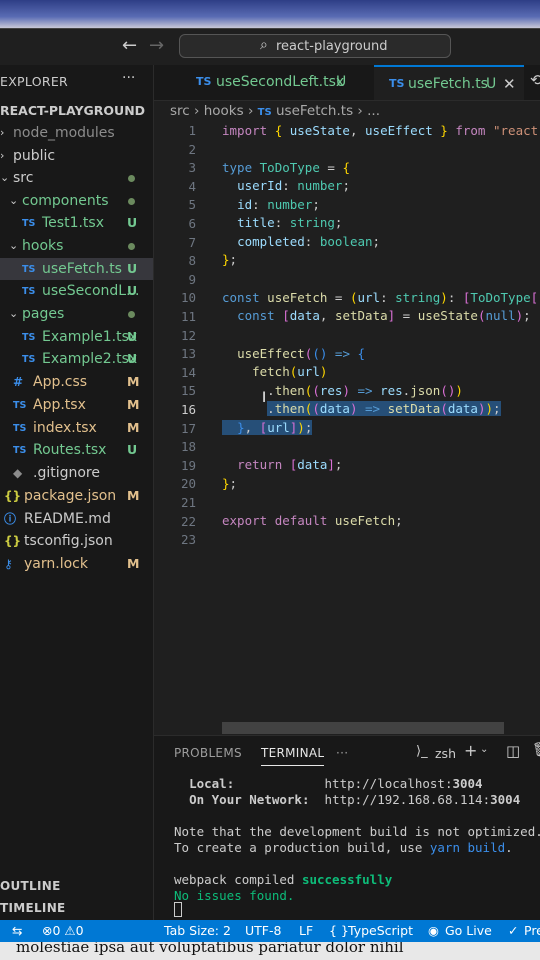 This screenshot has height=960, width=540. What do you see at coordinates (30, 886) in the screenshot?
I see `outline-section: OUTLINE` at bounding box center [30, 886].